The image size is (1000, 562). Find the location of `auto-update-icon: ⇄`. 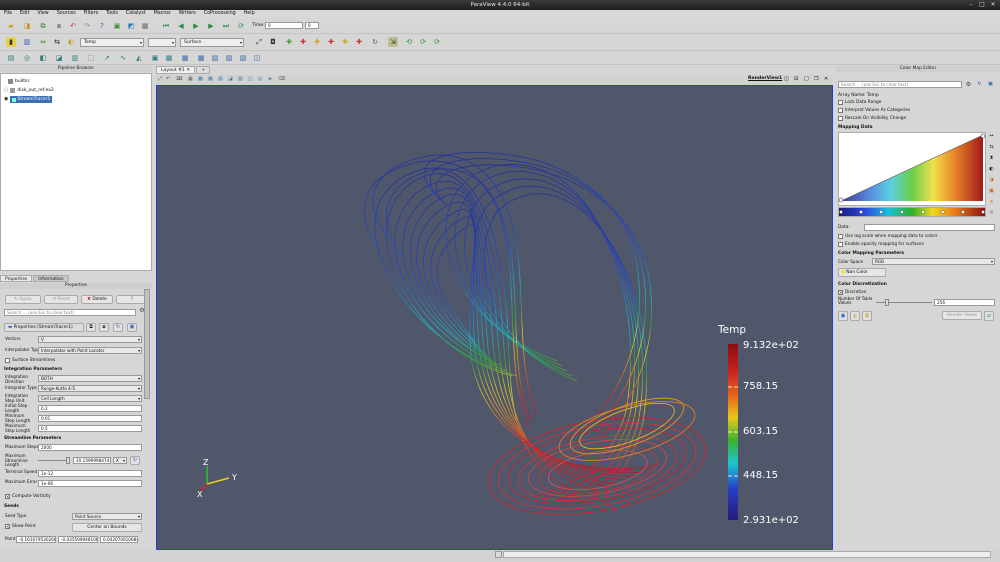

auto-update-icon: ⇄ is located at coordinates (989, 316).